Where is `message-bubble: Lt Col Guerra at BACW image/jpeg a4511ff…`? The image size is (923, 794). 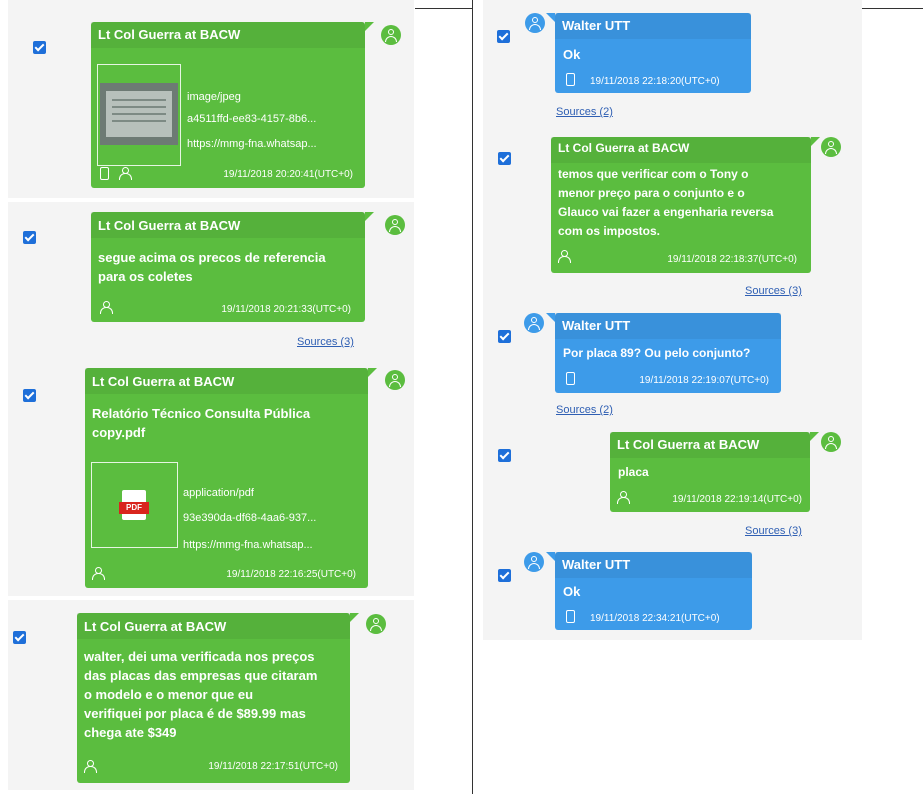 message-bubble: Lt Col Guerra at BACW image/jpeg a4511ff… is located at coordinates (232, 105).